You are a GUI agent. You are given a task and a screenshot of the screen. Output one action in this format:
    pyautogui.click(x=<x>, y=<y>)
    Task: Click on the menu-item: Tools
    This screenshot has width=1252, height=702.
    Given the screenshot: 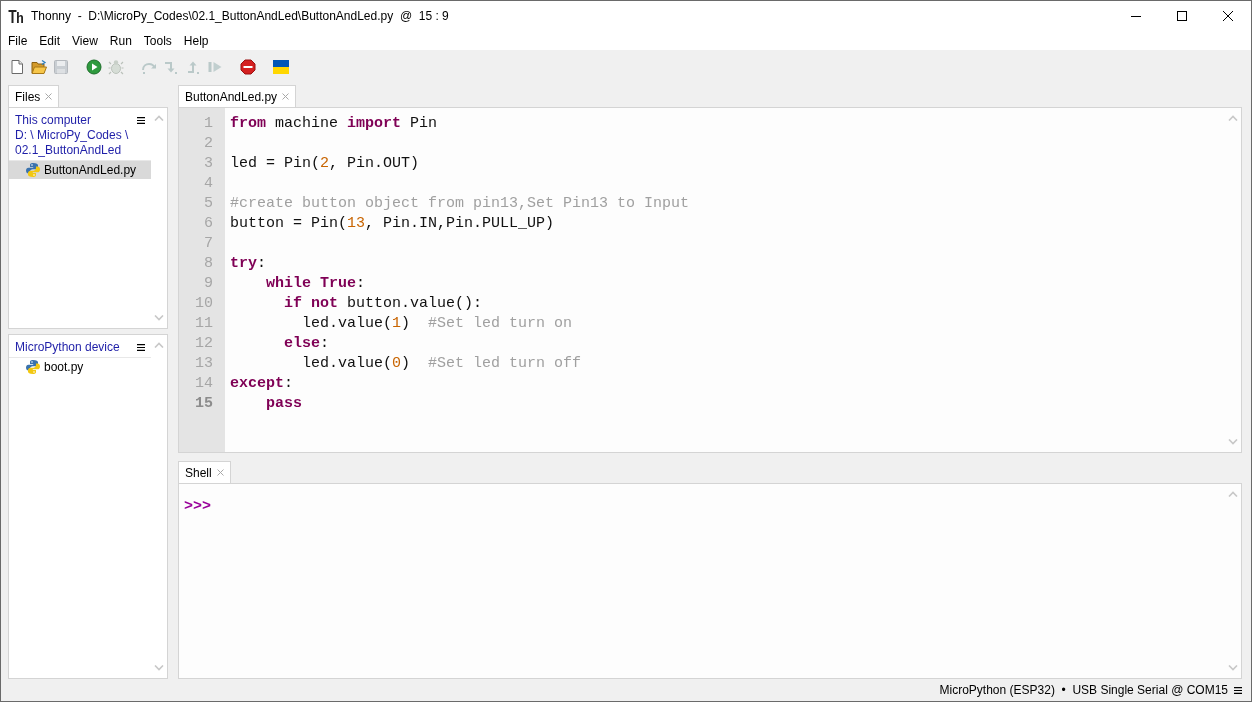 What is the action you would take?
    pyautogui.click(x=157, y=40)
    